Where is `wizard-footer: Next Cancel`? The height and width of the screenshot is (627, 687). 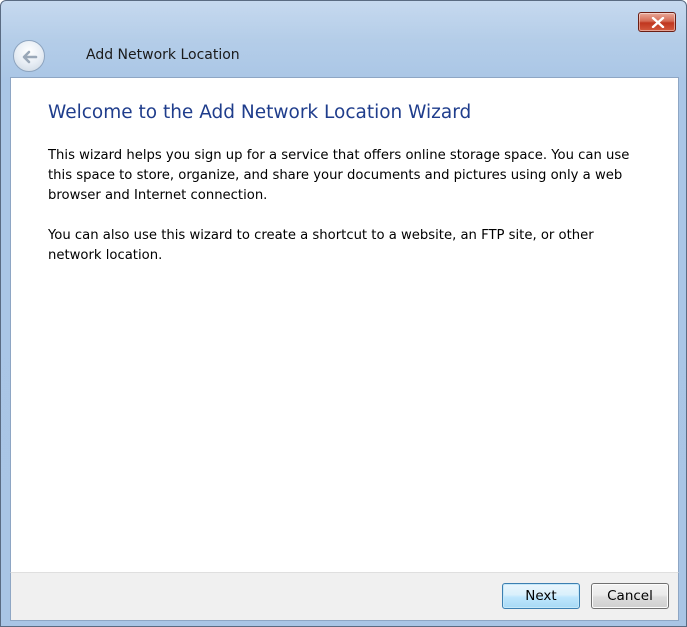 wizard-footer: Next Cancel is located at coordinates (344, 596).